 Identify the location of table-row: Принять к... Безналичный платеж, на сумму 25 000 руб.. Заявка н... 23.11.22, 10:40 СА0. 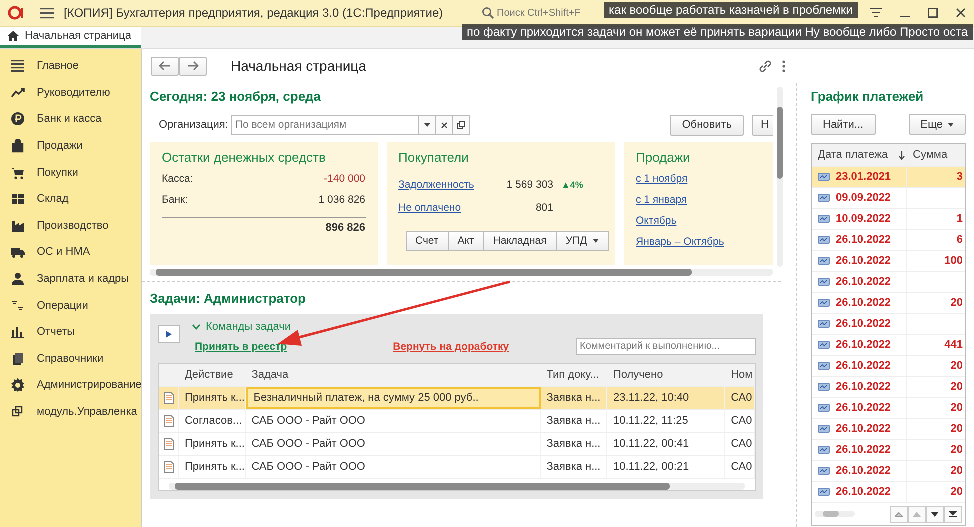
(457, 398).